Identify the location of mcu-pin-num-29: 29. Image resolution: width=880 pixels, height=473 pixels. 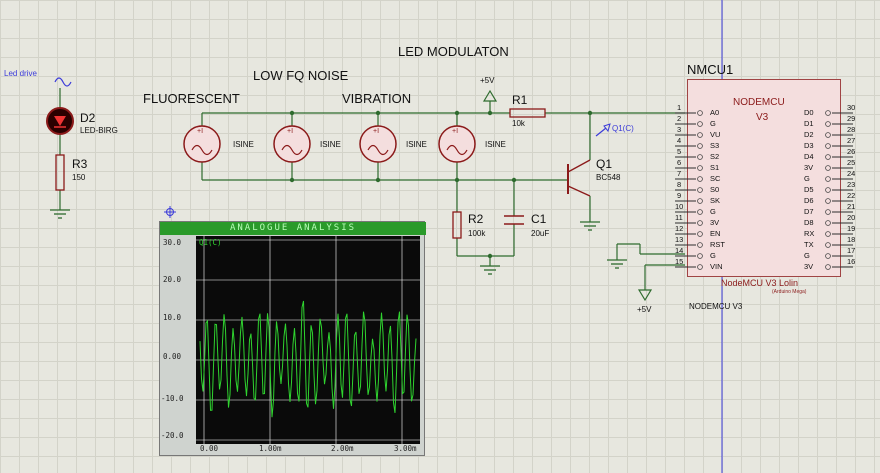
(851, 118).